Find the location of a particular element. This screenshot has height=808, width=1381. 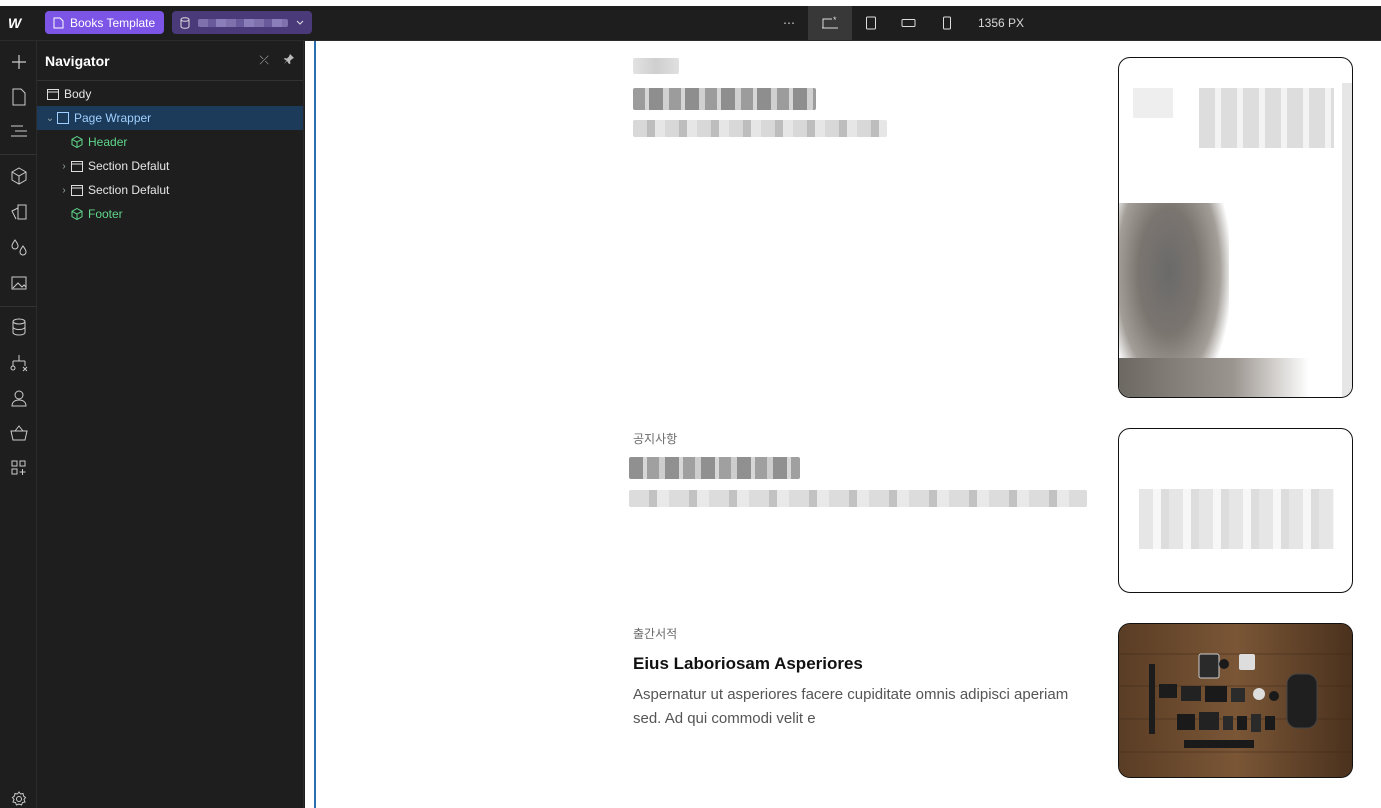

pin-icon is located at coordinates (289, 60).